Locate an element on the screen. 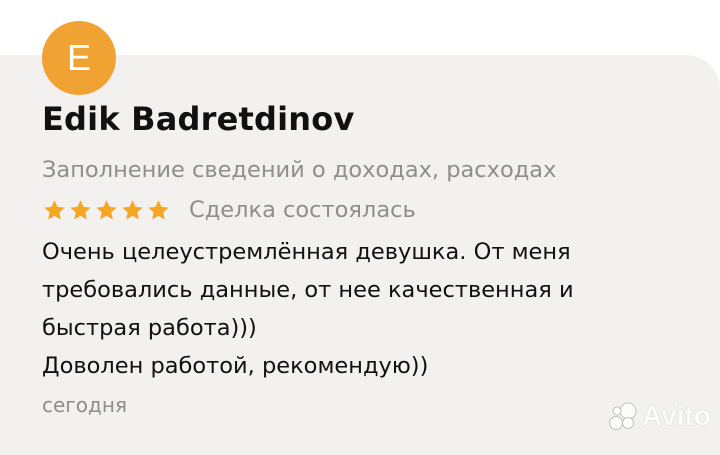  star-rating is located at coordinates (106, 210).